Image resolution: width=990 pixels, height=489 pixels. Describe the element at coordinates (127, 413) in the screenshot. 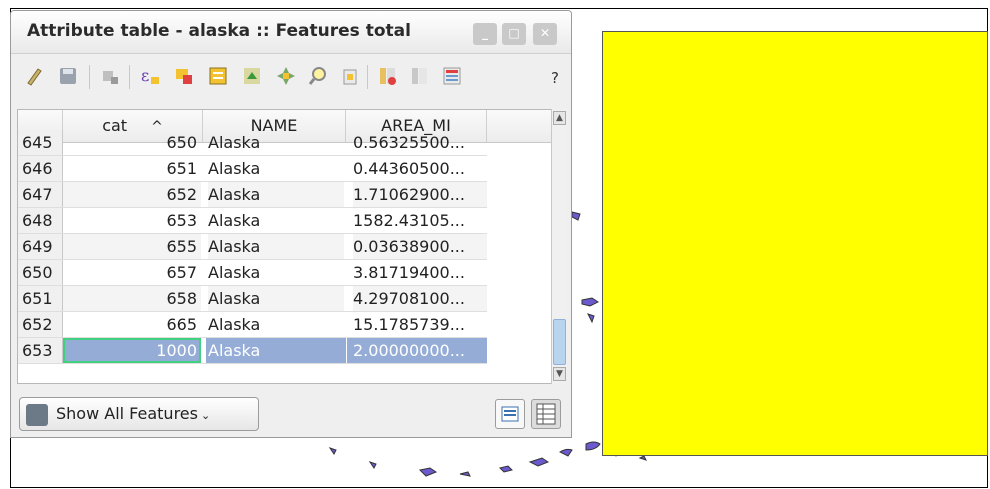

I see `filter-label: Show All Features` at that location.